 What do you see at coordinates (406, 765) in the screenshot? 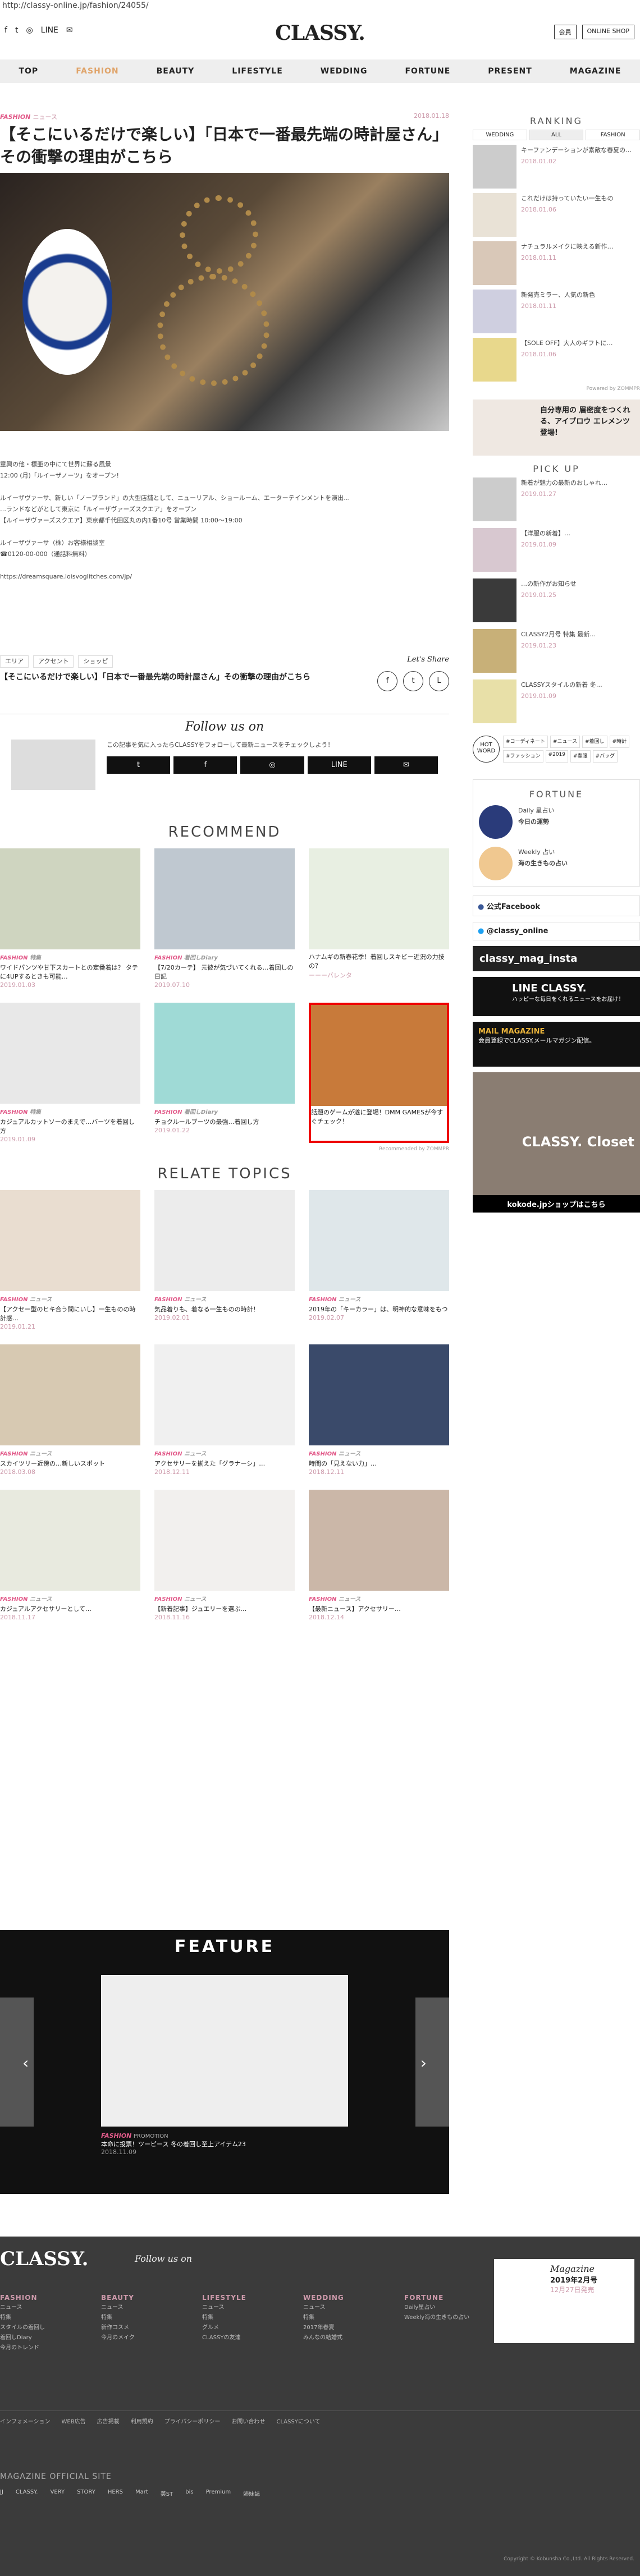
I see `follow-mail-button: ✉` at bounding box center [406, 765].